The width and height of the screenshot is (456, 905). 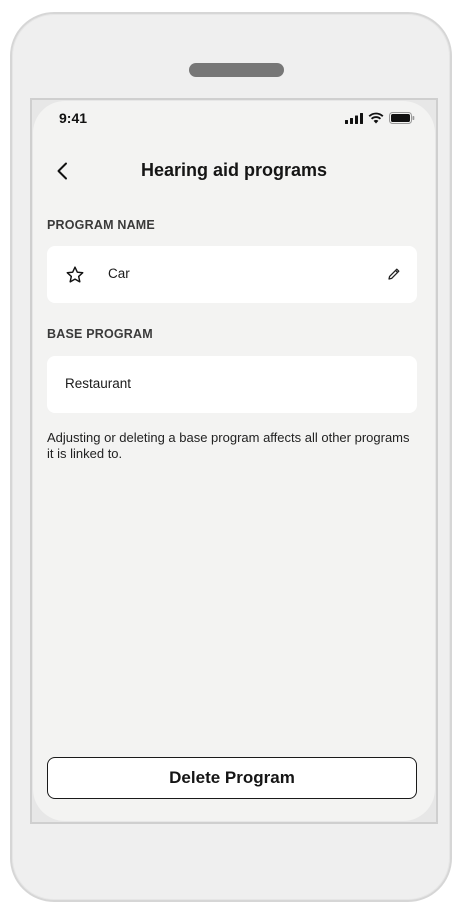 What do you see at coordinates (234, 121) in the screenshot?
I see `status-bar: 9:41` at bounding box center [234, 121].